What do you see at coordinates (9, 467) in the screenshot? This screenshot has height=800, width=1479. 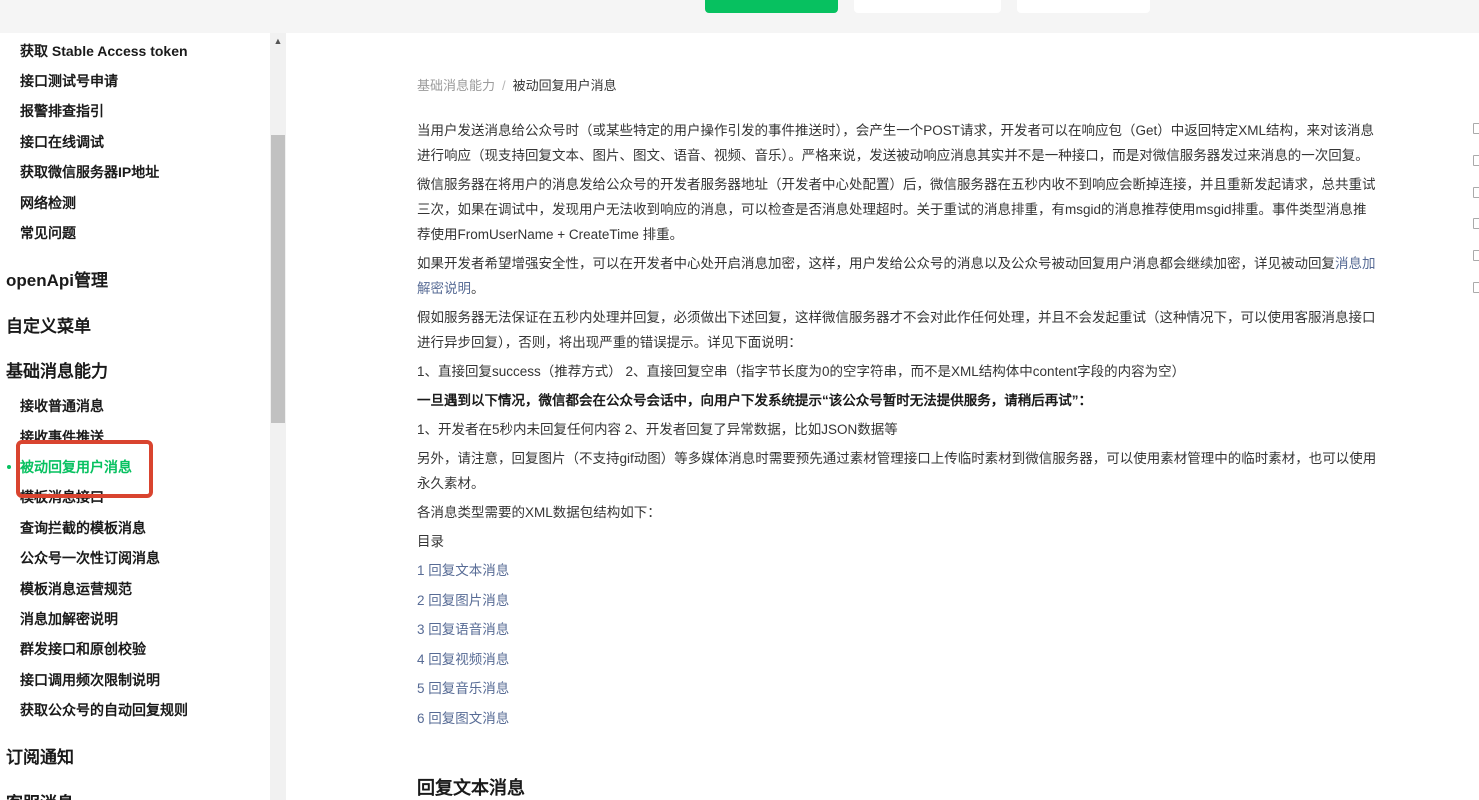 I see `active-dot-icon` at bounding box center [9, 467].